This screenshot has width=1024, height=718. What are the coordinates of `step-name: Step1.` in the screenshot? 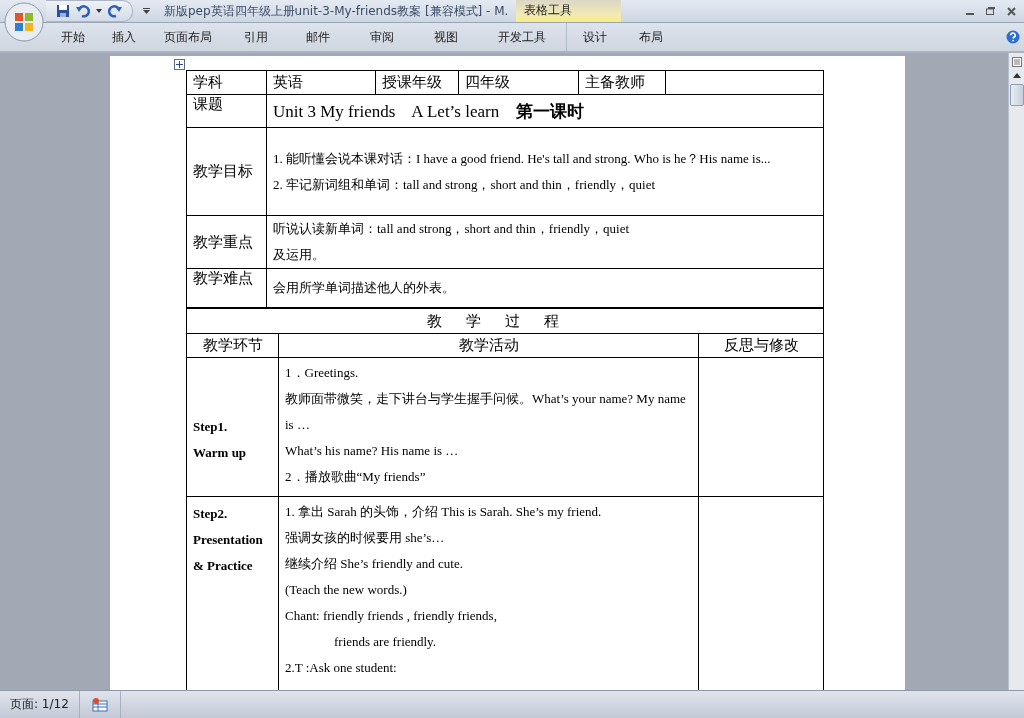 It's located at (211, 427).